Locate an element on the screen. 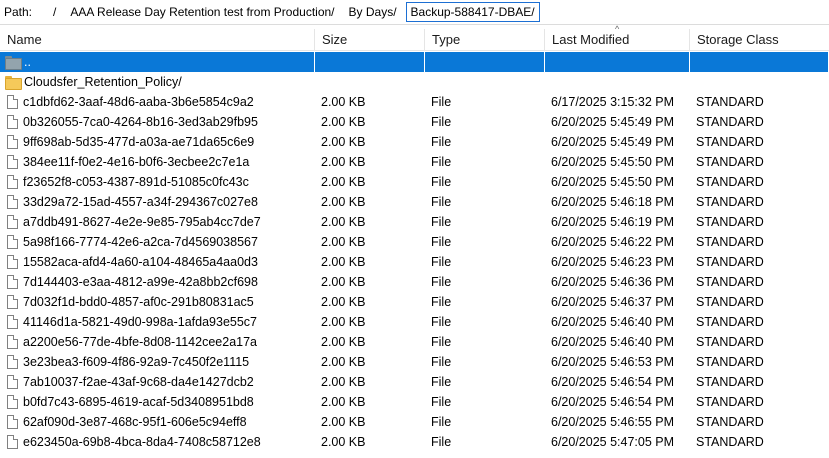  column-header-last-modified-label: Last Modified is located at coordinates (591, 39).